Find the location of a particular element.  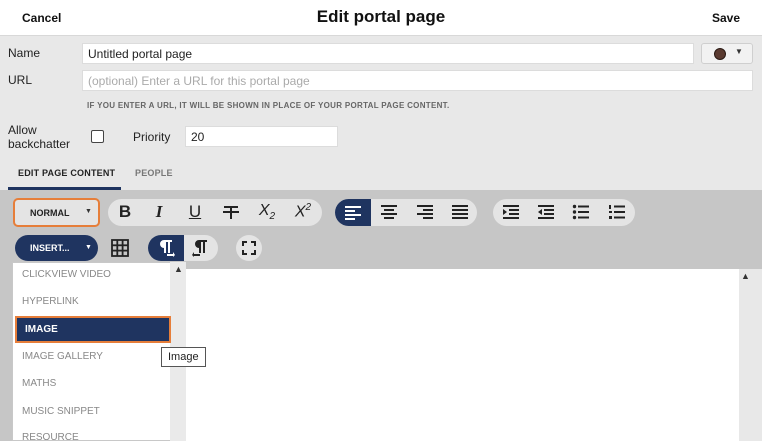

priority-label: Priority is located at coordinates (152, 137).